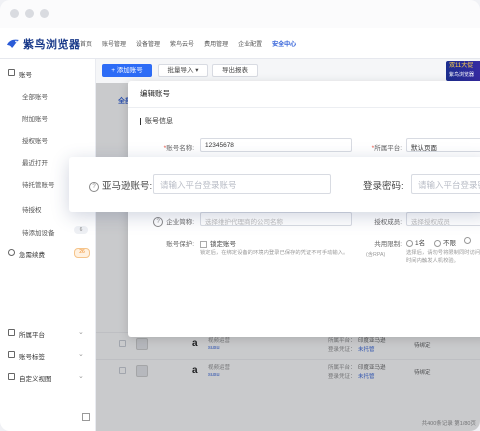 This screenshot has width=480, height=431. Describe the element at coordinates (11, 332) in the screenshot. I see `platform-icon` at that location.